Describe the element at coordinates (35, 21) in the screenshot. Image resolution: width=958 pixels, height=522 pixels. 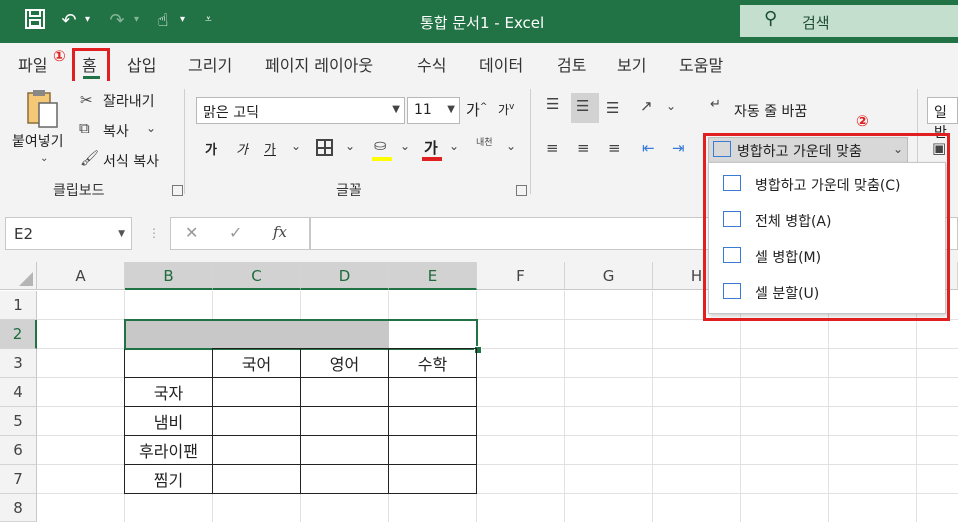
I see `save-icon` at that location.